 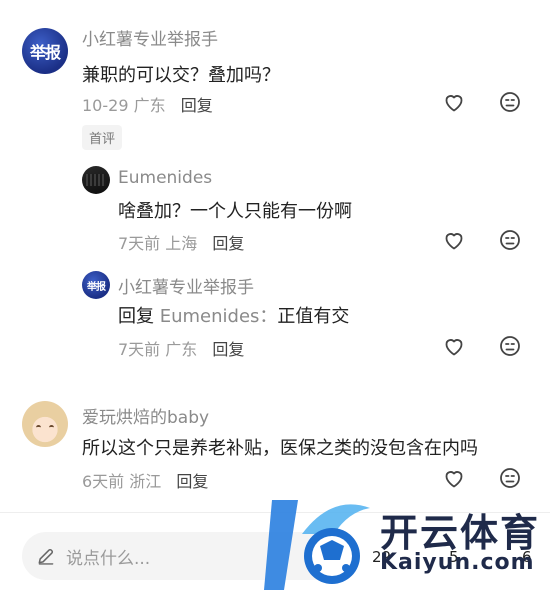 What do you see at coordinates (186, 285) in the screenshot?
I see `reply-username: 小红薯专业举报手` at bounding box center [186, 285].